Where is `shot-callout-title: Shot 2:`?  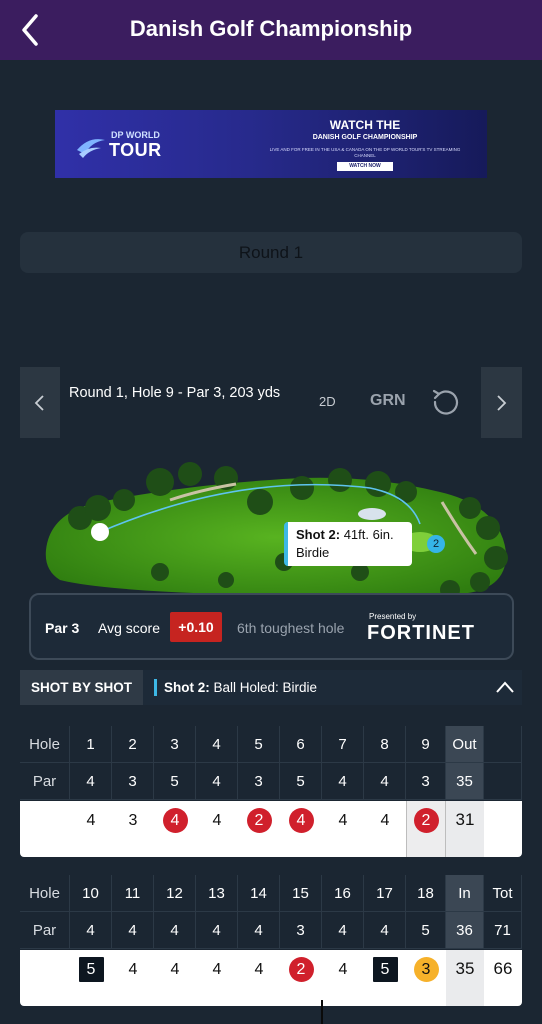 shot-callout-title: Shot 2: is located at coordinates (318, 534).